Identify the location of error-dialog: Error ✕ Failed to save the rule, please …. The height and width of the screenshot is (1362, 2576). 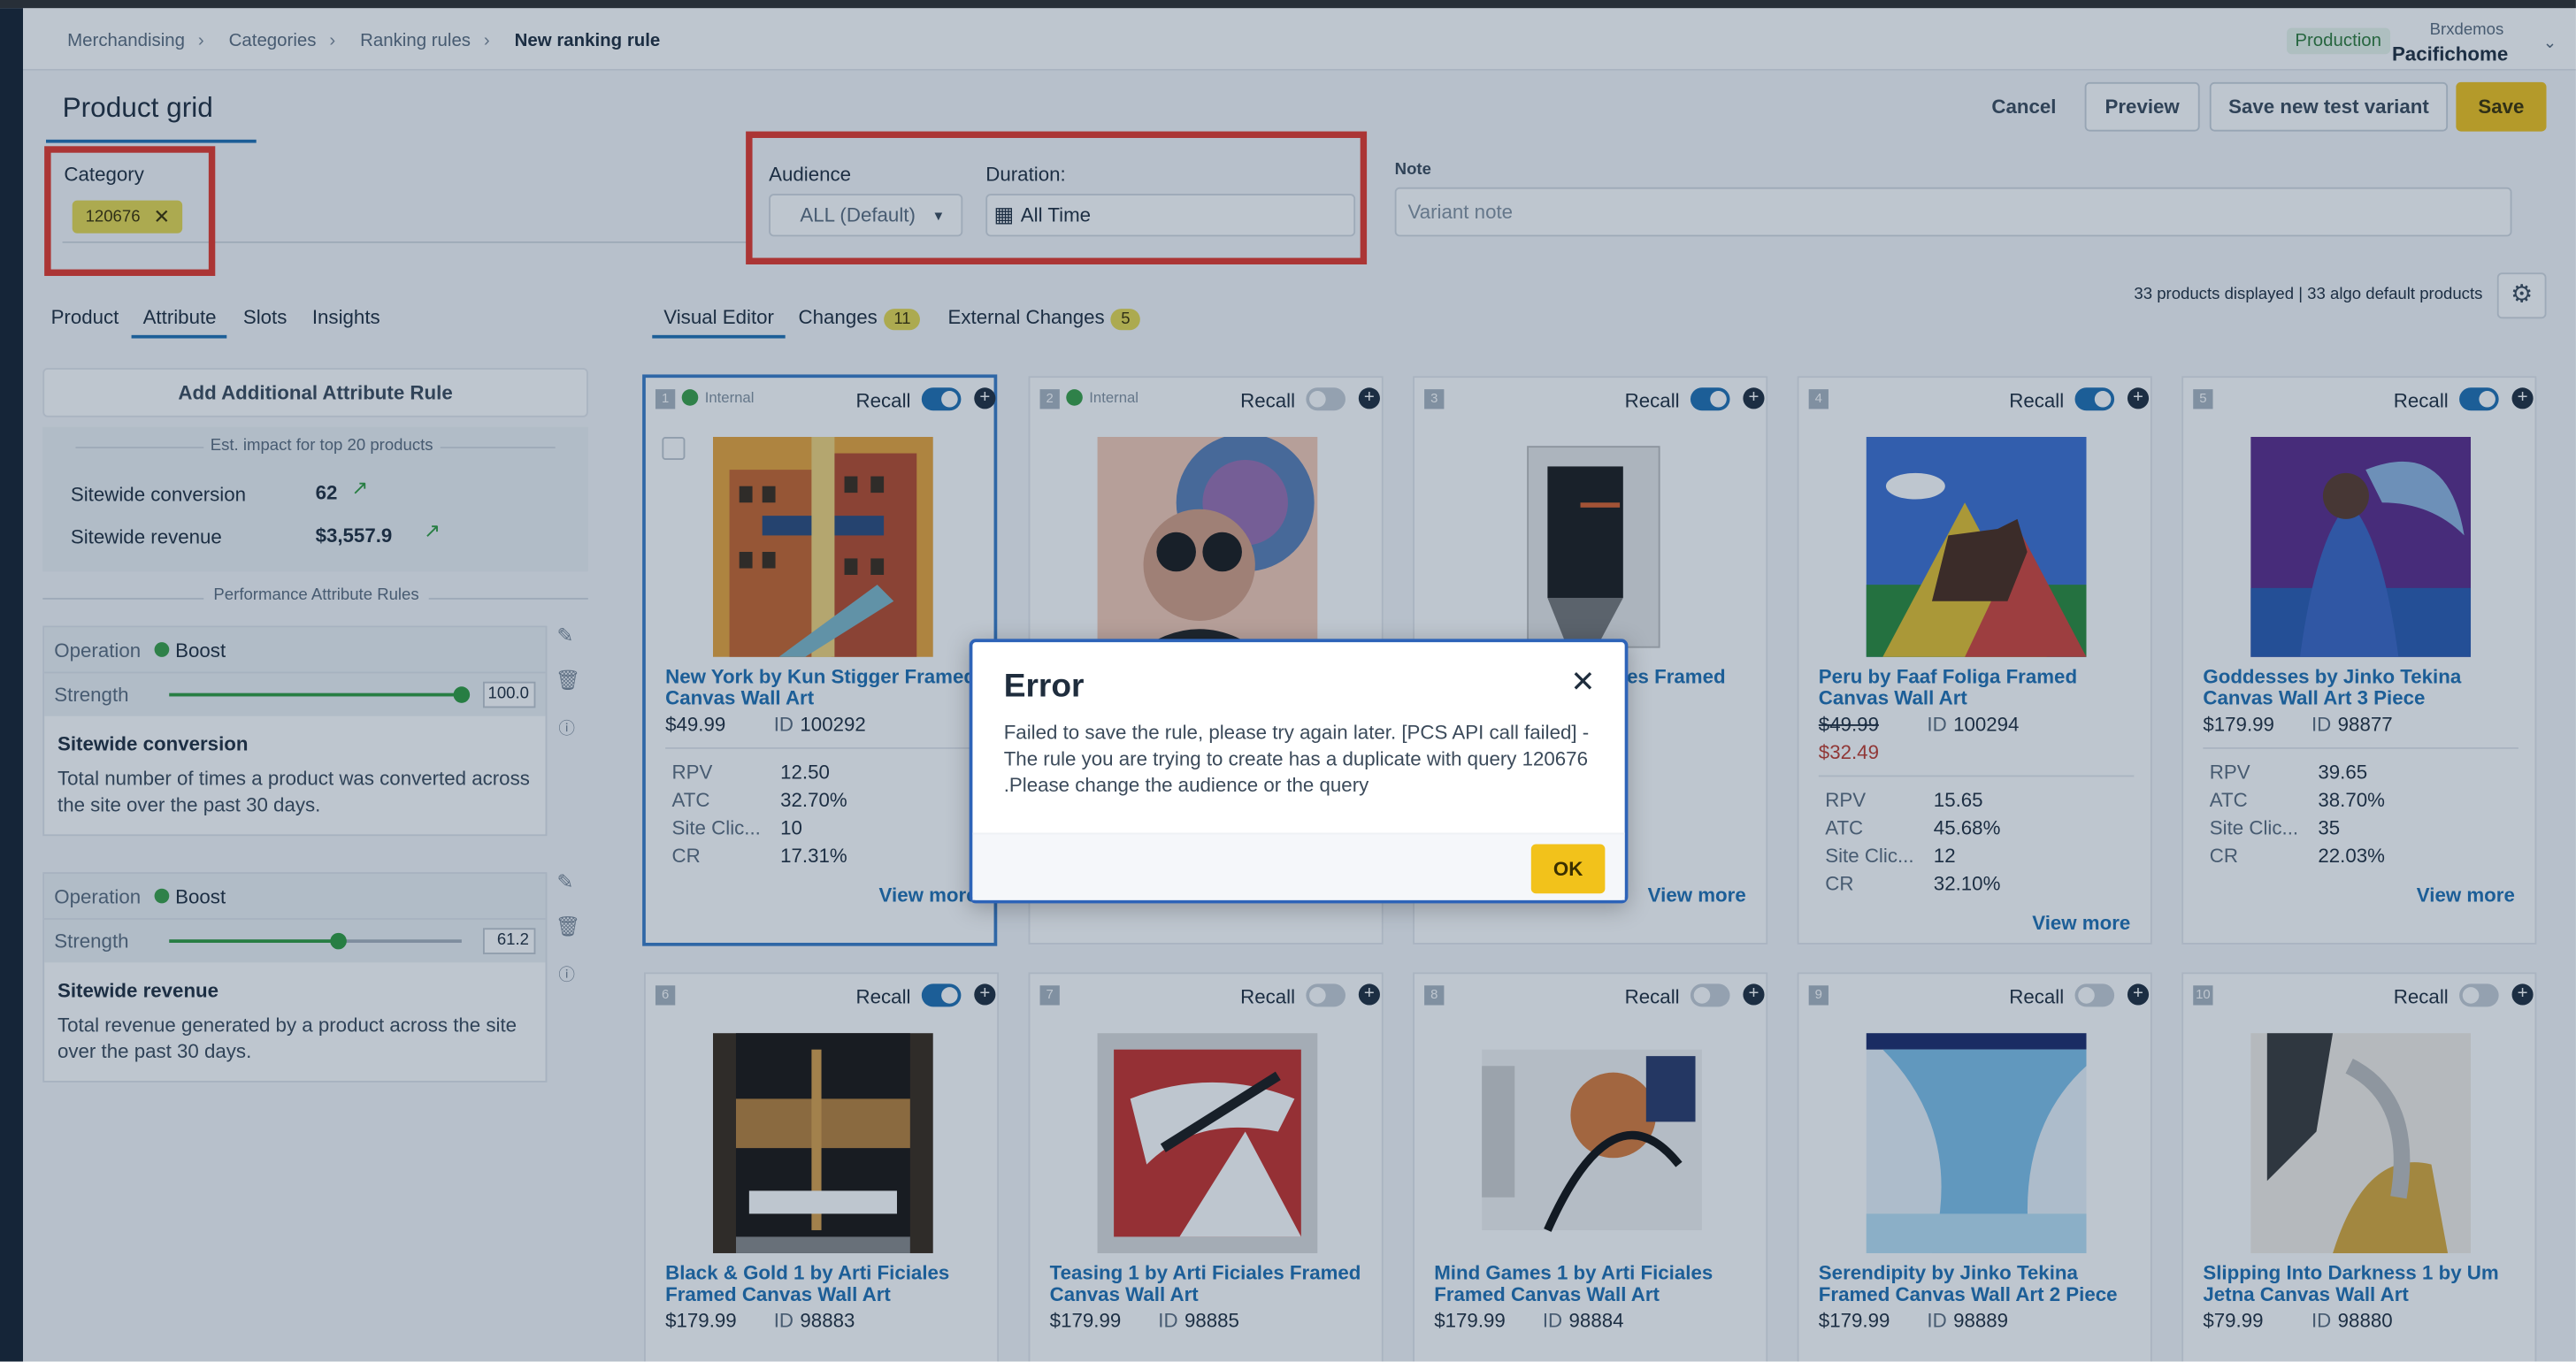
(1299, 771).